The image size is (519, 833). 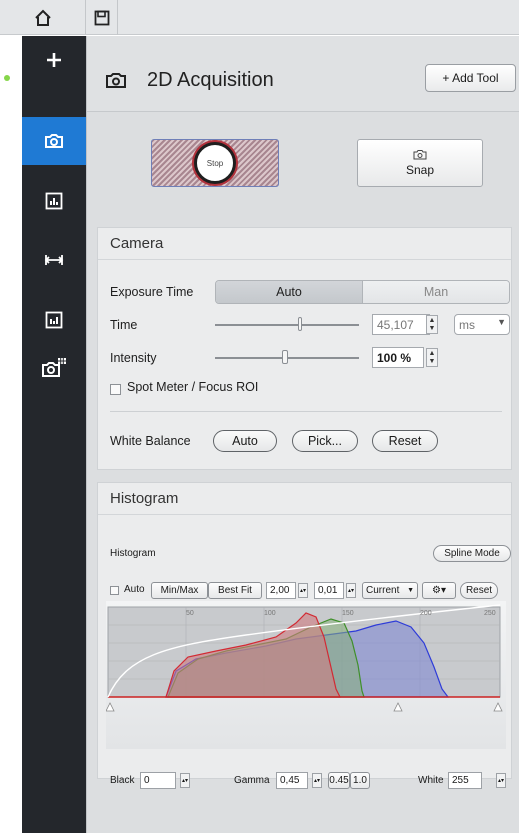 What do you see at coordinates (303, 590) in the screenshot?
I see `auto-percent-spinner: ▴▾` at bounding box center [303, 590].